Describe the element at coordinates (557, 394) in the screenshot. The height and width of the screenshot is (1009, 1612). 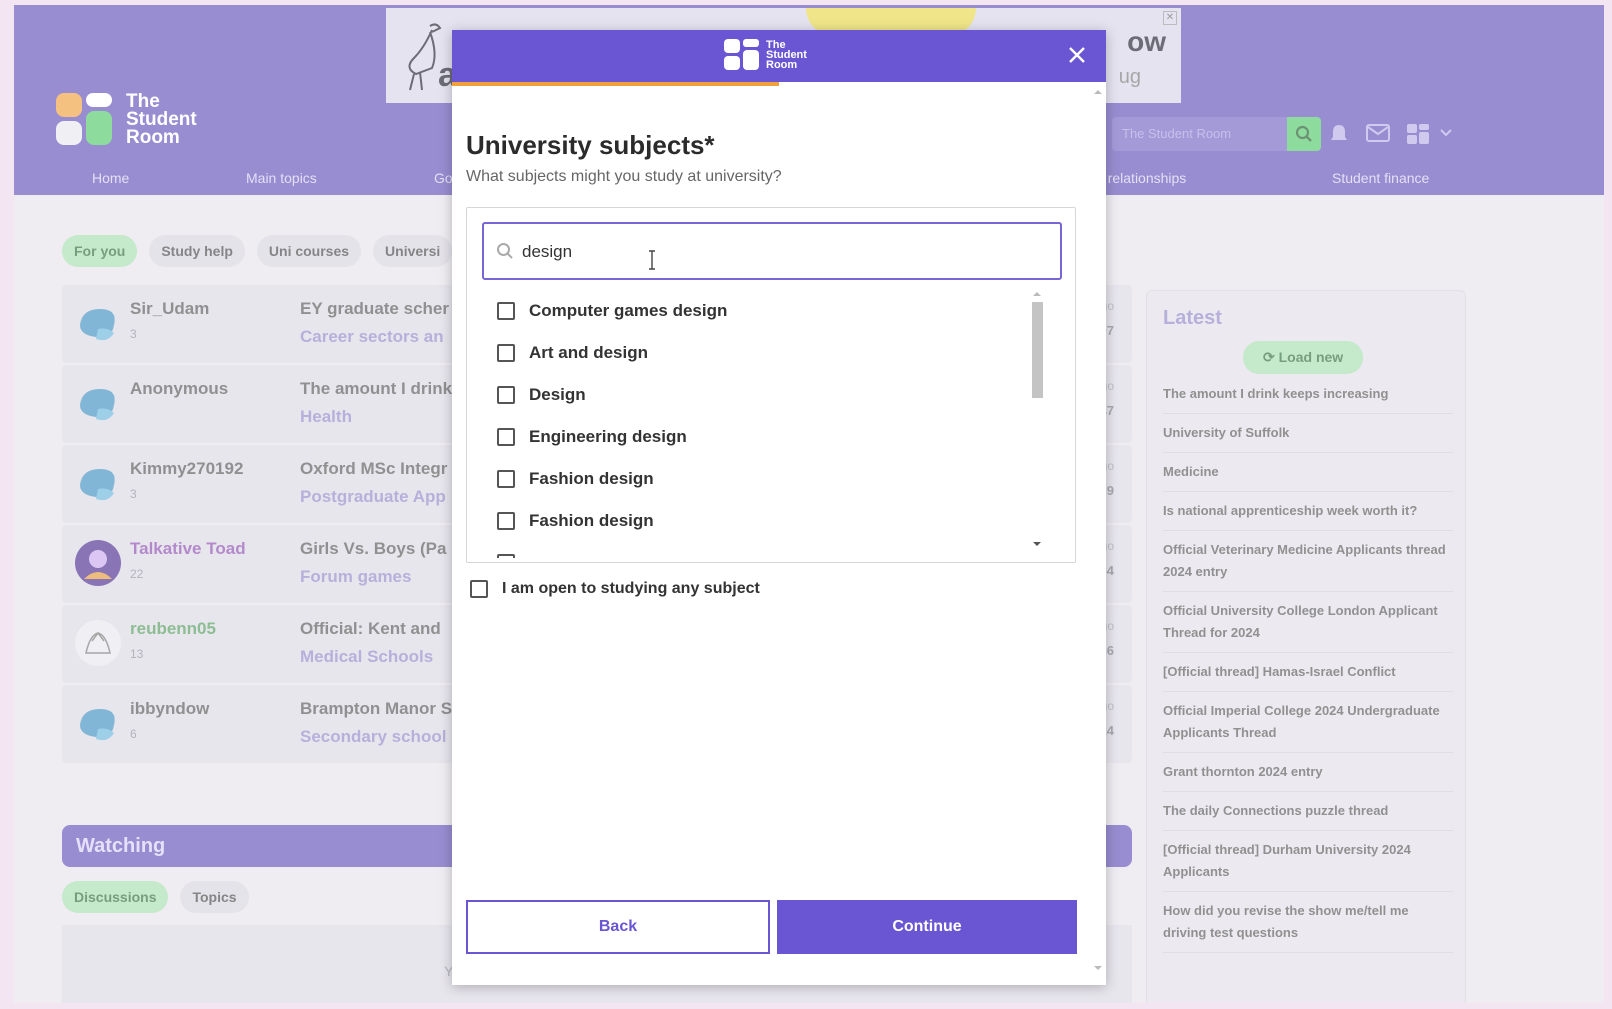
I see `subject-option-label: Design` at that location.